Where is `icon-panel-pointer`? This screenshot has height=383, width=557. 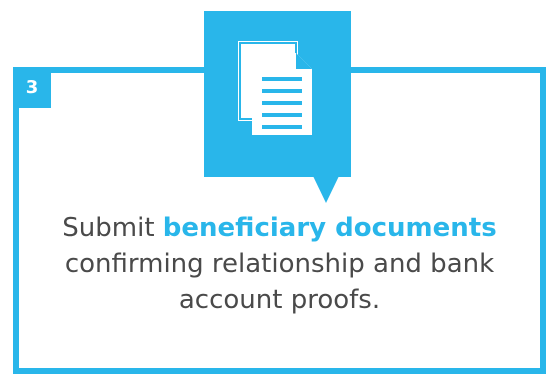 icon-panel-pointer is located at coordinates (326, 189).